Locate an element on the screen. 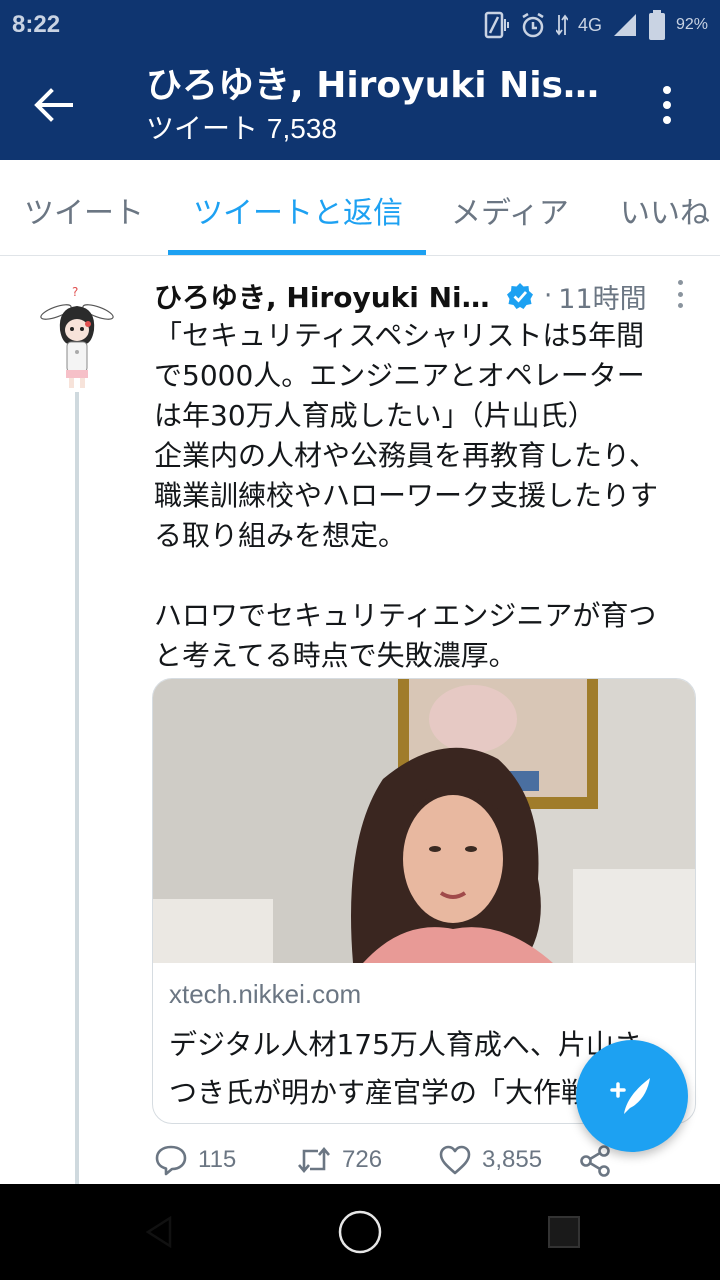 Image resolution: width=720 pixels, height=1280 pixels. tweet-count-label: ツイート is located at coordinates (202, 128).